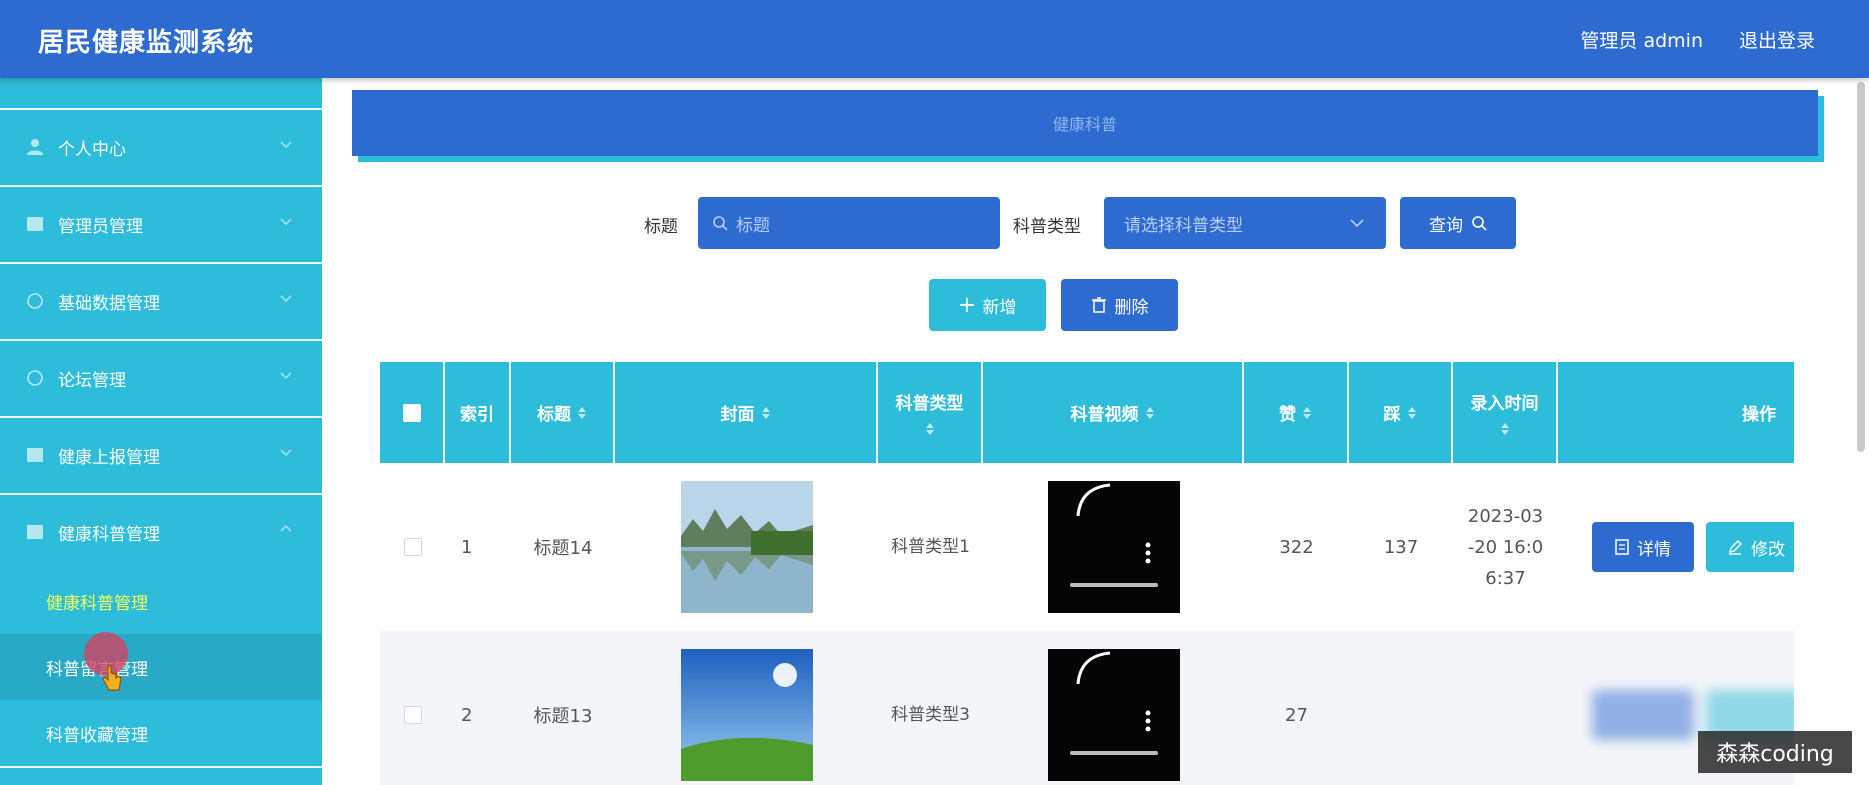 The height and width of the screenshot is (785, 1869). I want to click on logout-link: 退出登录, so click(1777, 39).